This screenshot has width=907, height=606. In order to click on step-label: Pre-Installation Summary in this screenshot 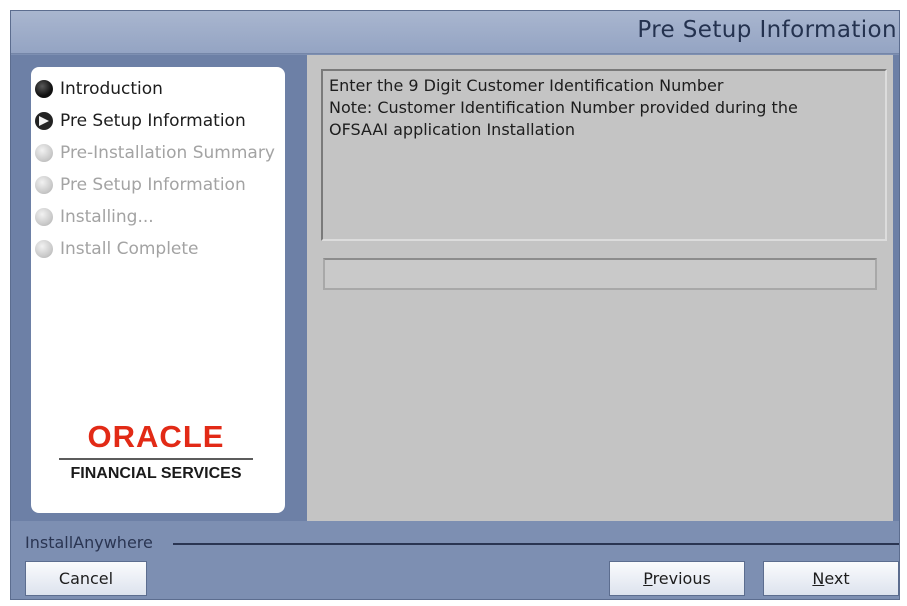, I will do `click(167, 153)`.